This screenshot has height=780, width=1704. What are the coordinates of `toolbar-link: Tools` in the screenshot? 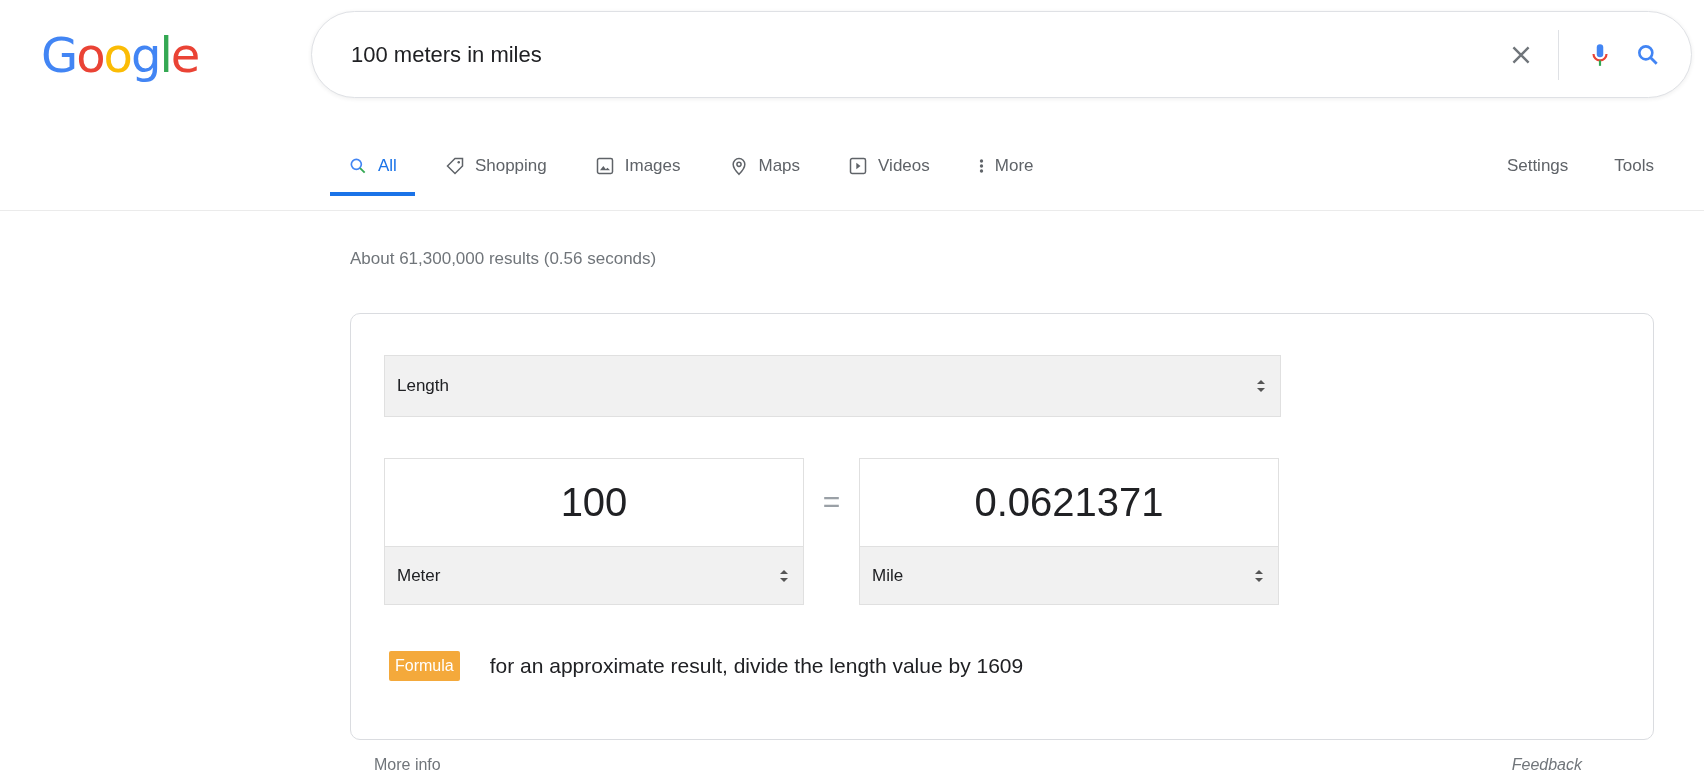 It's located at (1634, 166).